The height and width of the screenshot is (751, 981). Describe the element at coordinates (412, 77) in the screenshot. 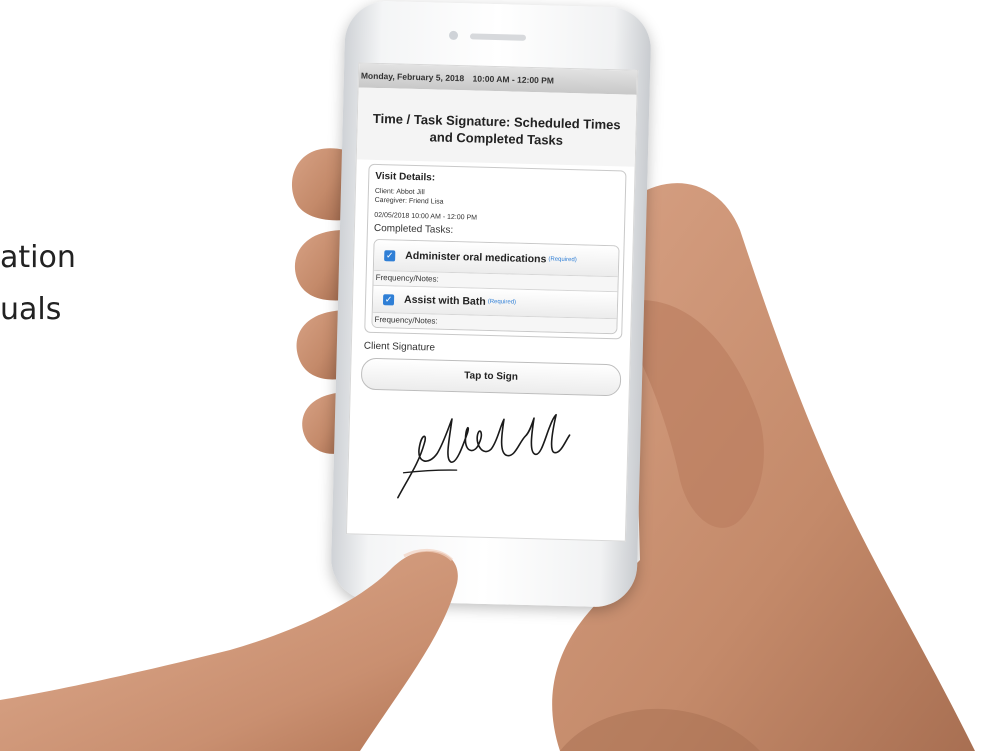

I see `visit-date: Monday, February 5, 2018` at that location.